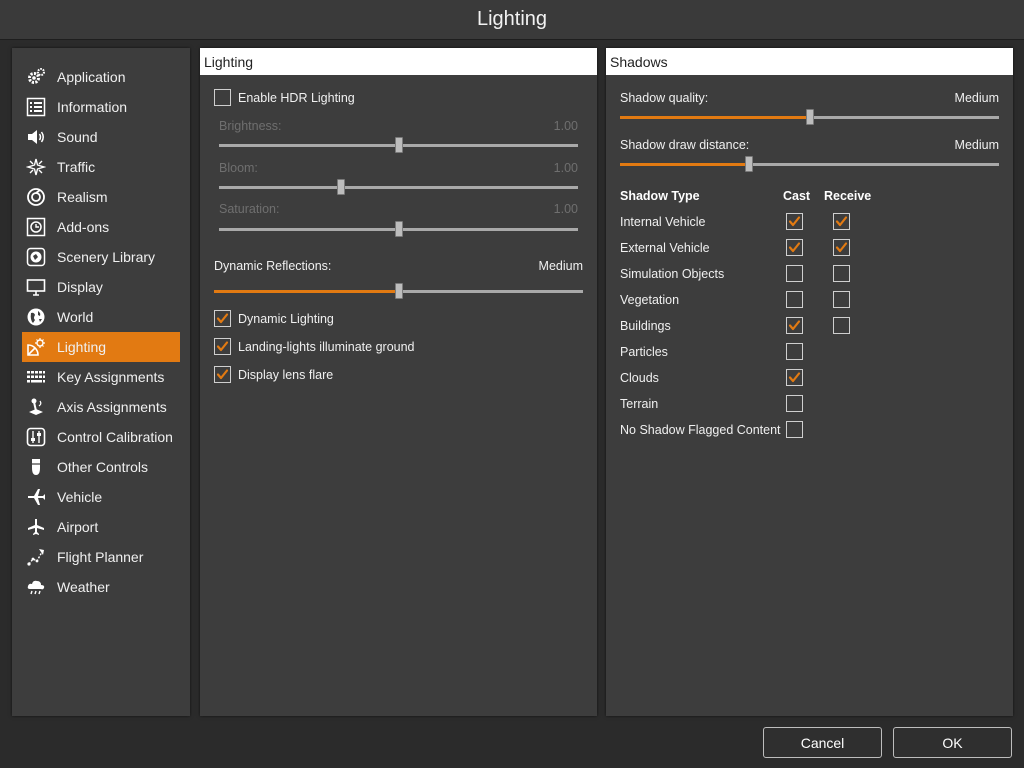 This screenshot has width=1024, height=768. I want to click on bloom-value: 1.00, so click(565, 168).